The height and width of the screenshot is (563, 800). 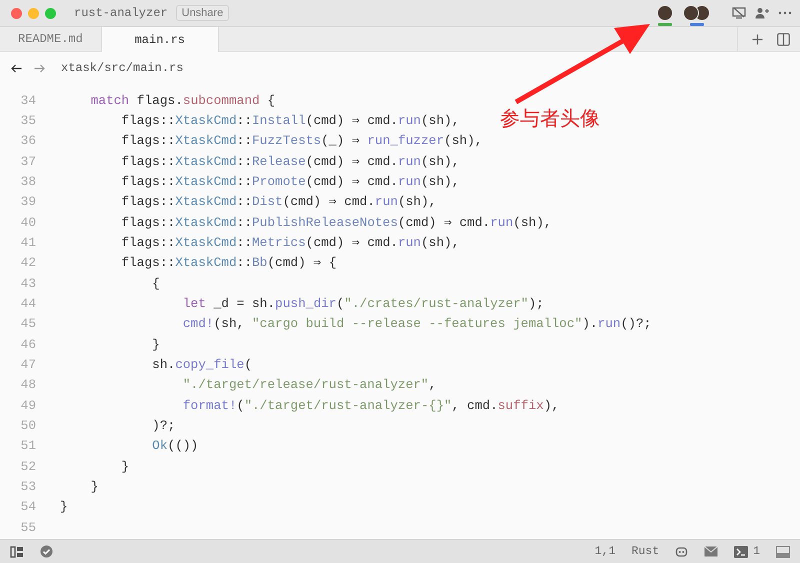 I want to click on code-line: flags::XtaskCmd::Metrics(cmd) ⇒ cmd.run(sh),, so click(x=290, y=242).